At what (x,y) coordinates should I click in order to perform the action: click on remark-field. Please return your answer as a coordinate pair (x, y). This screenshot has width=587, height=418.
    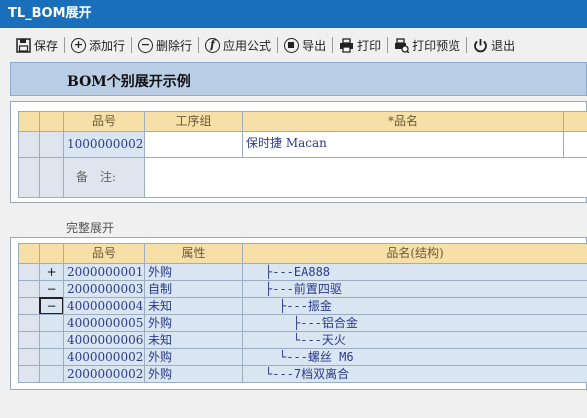
    Looking at the image, I should click on (365, 177).